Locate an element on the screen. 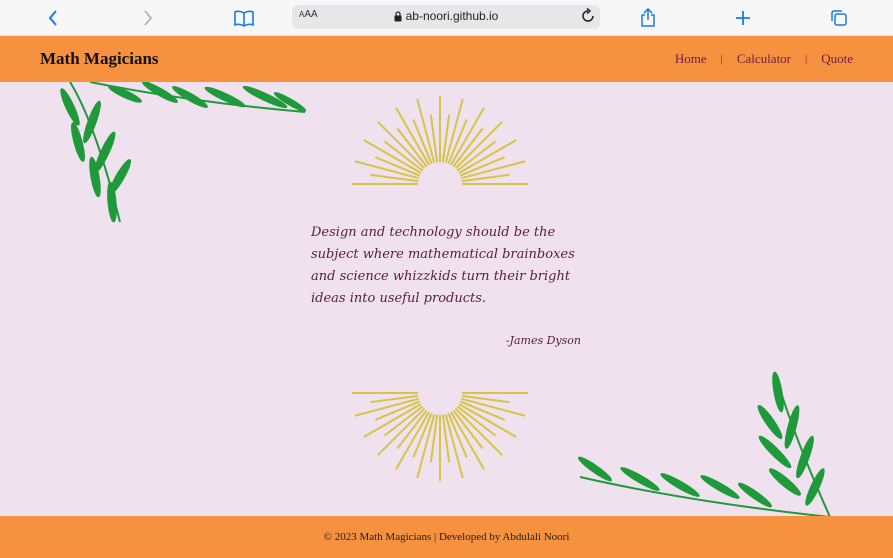 This screenshot has height=558, width=893. address-bar: AAA ab-noori.github.io is located at coordinates (446, 17).